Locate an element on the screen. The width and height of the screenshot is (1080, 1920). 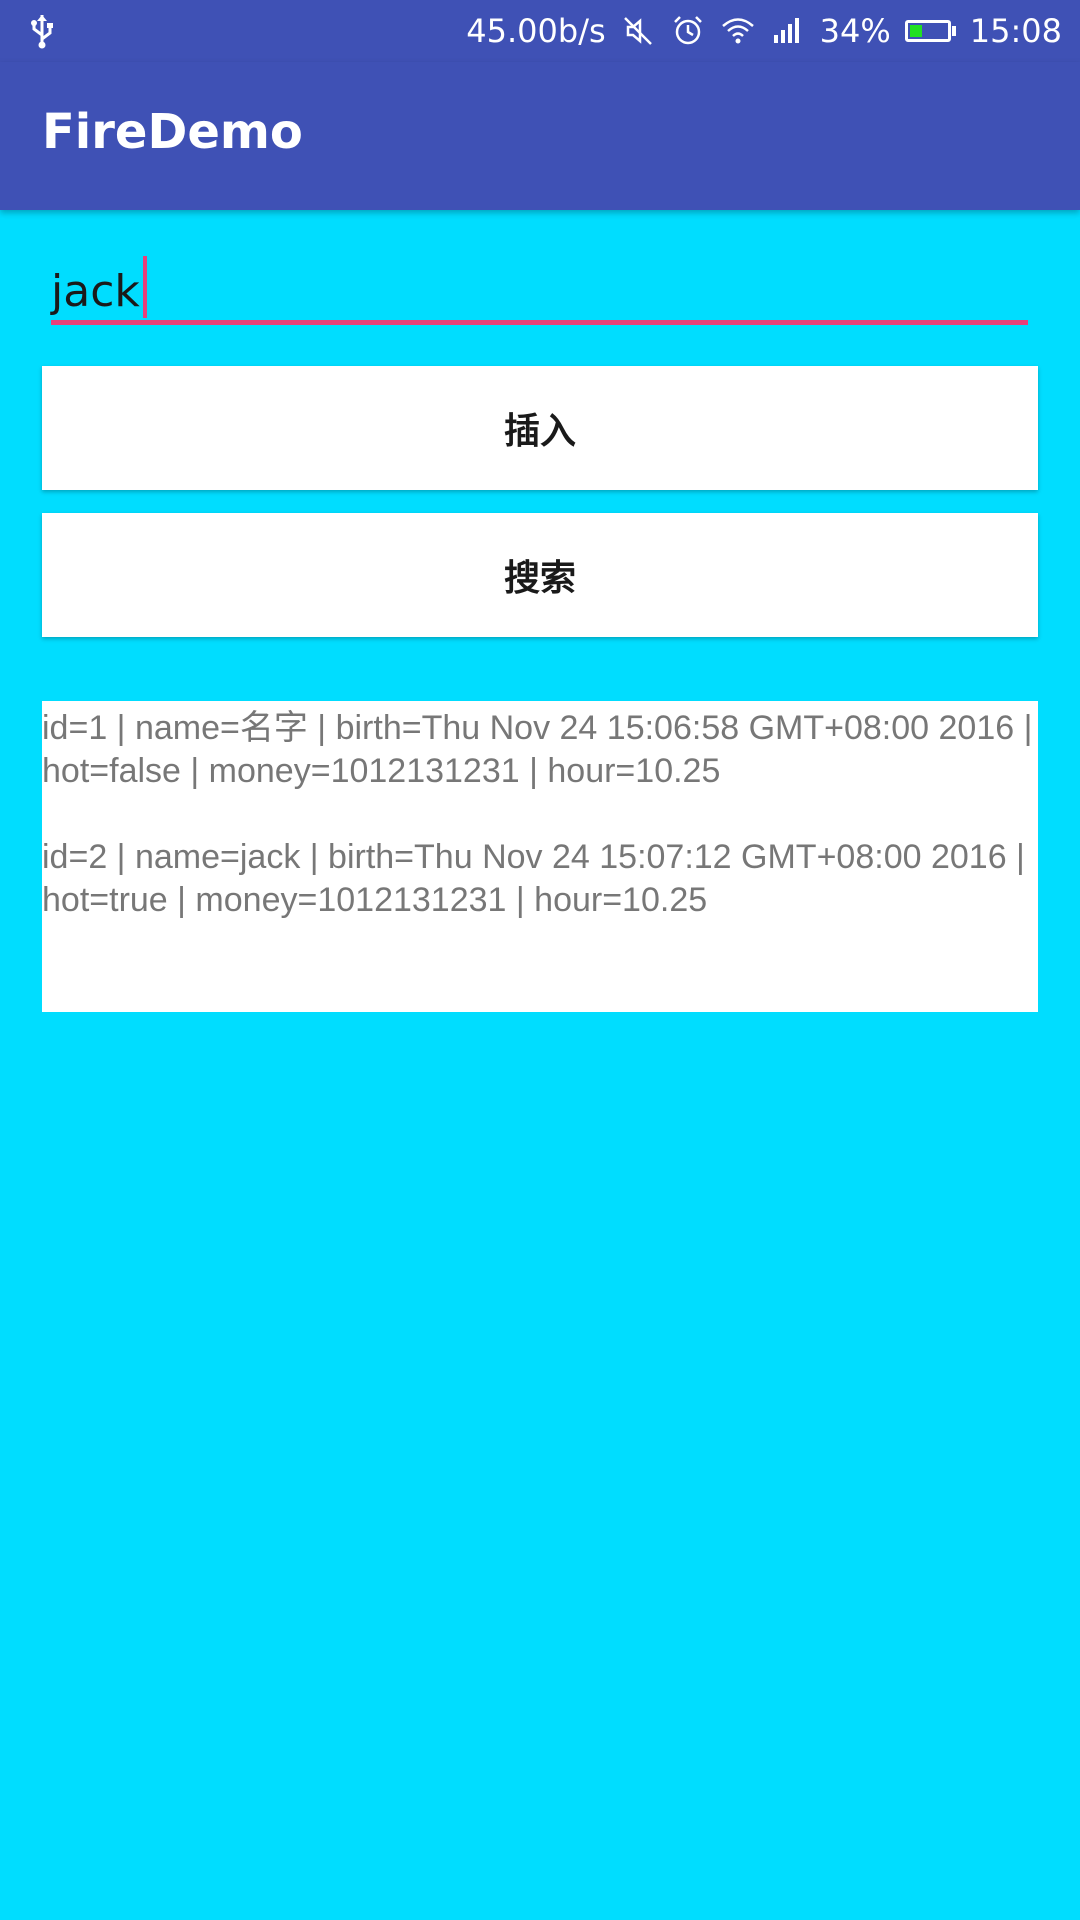
battery-percent: 34% is located at coordinates (855, 31).